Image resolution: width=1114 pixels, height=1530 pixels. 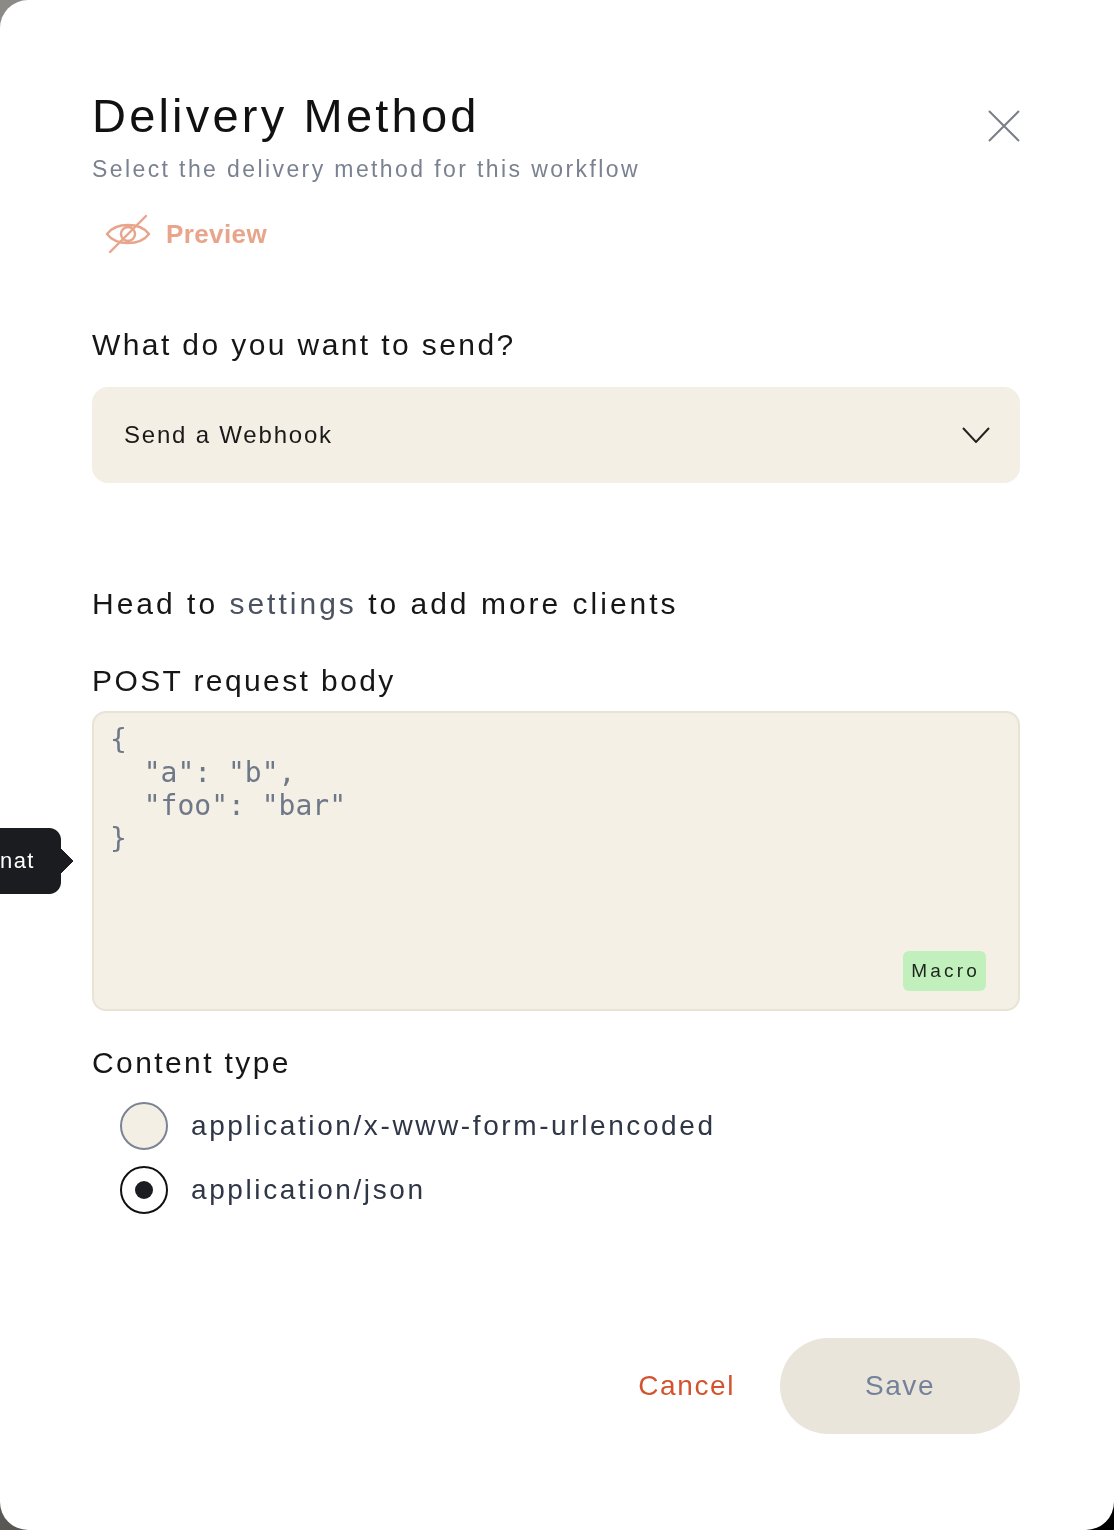 I want to click on settings-link: settings, so click(x=293, y=603).